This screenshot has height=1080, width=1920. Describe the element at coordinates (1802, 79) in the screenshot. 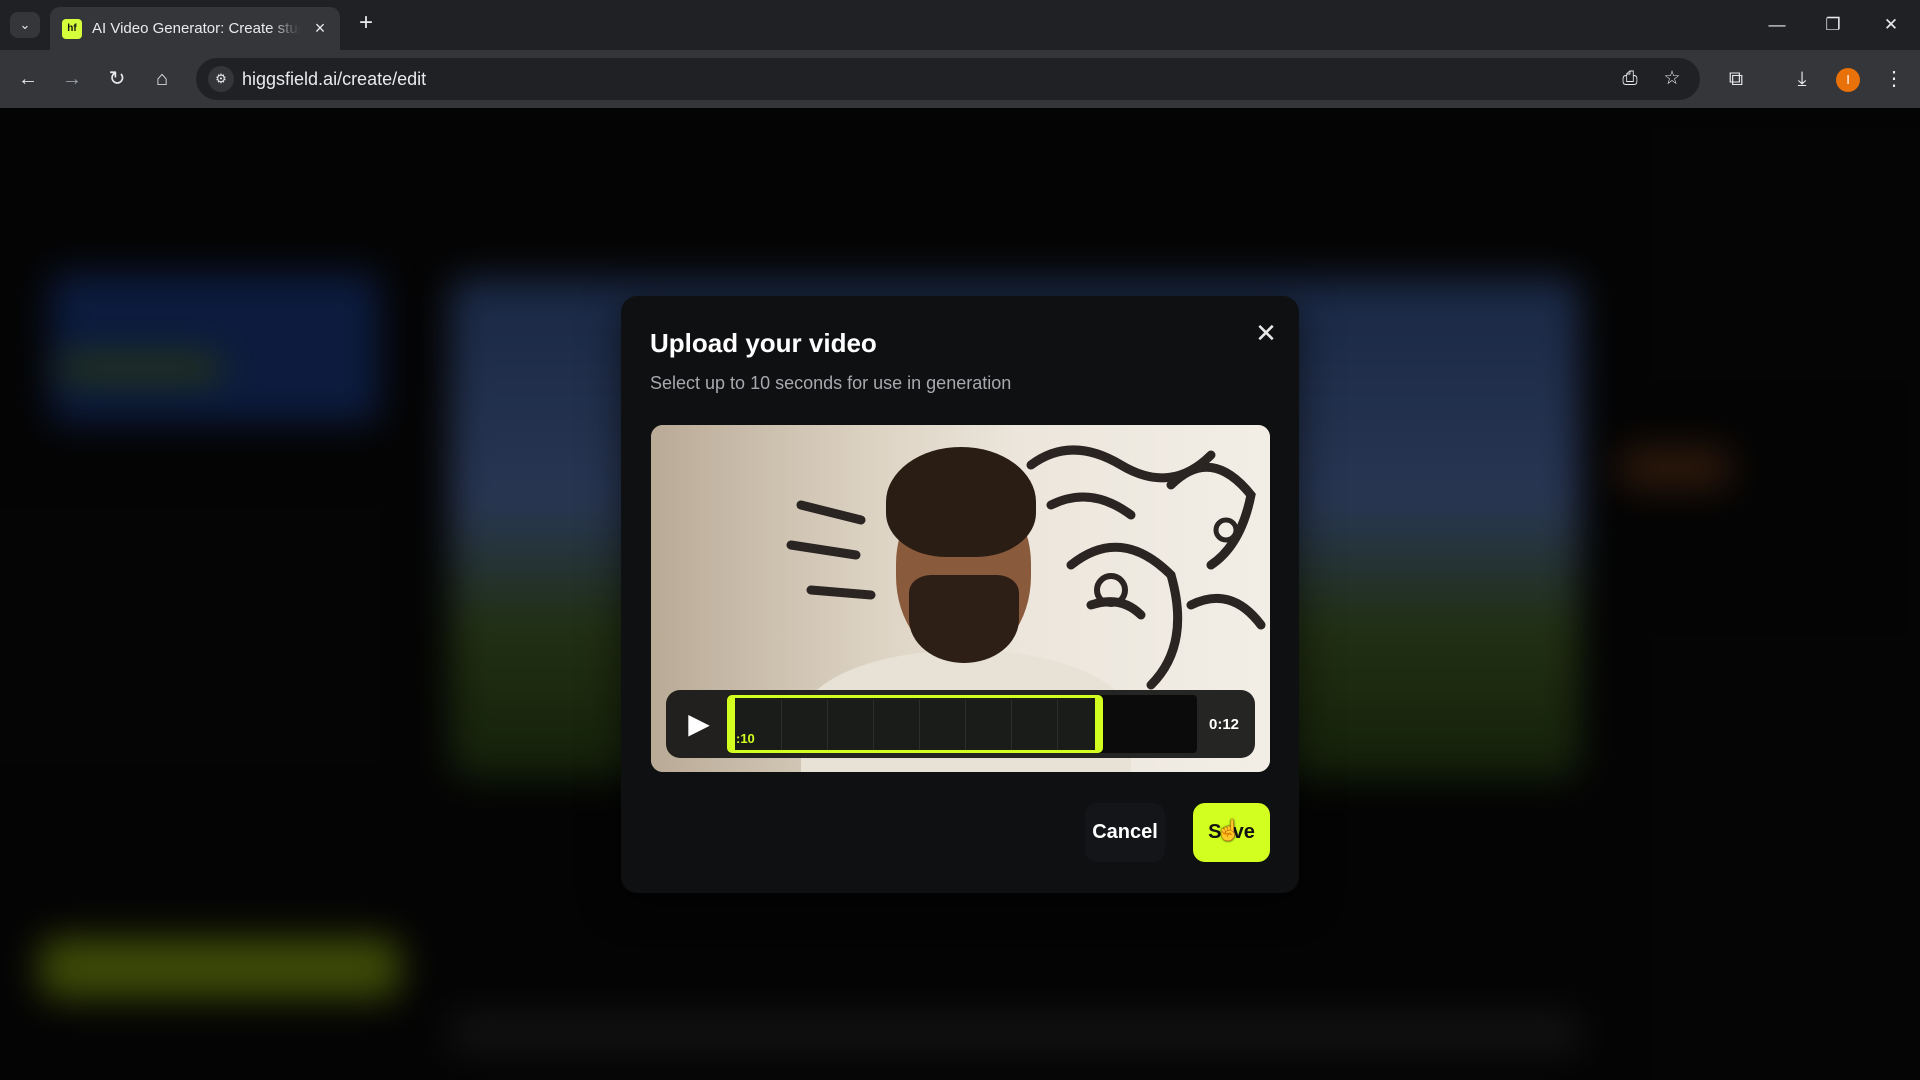

I see `download-icon: ⤓` at that location.